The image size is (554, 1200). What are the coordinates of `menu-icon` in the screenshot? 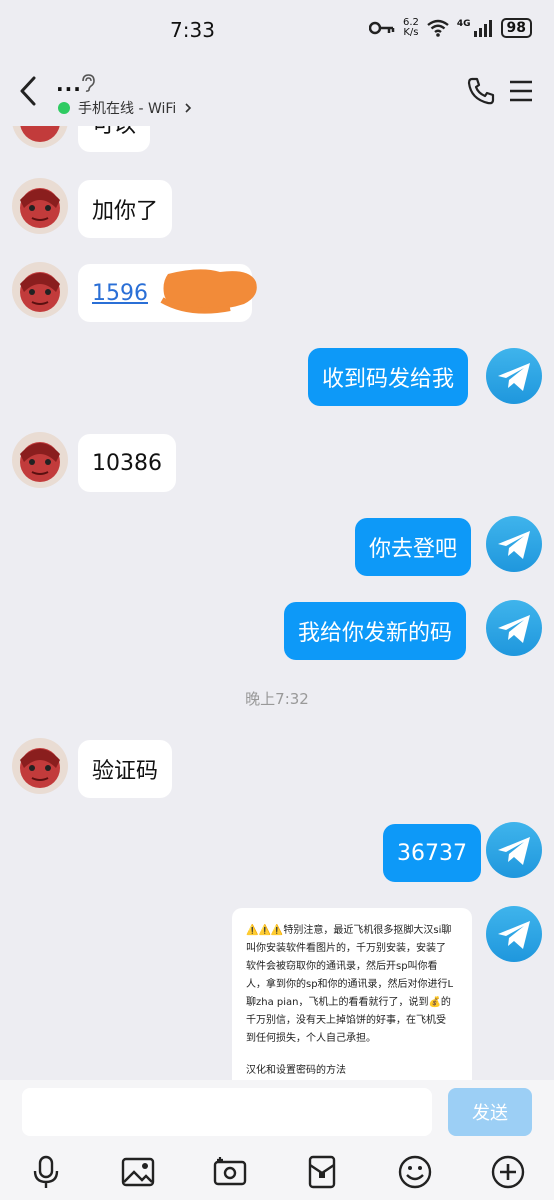 It's located at (521, 91).